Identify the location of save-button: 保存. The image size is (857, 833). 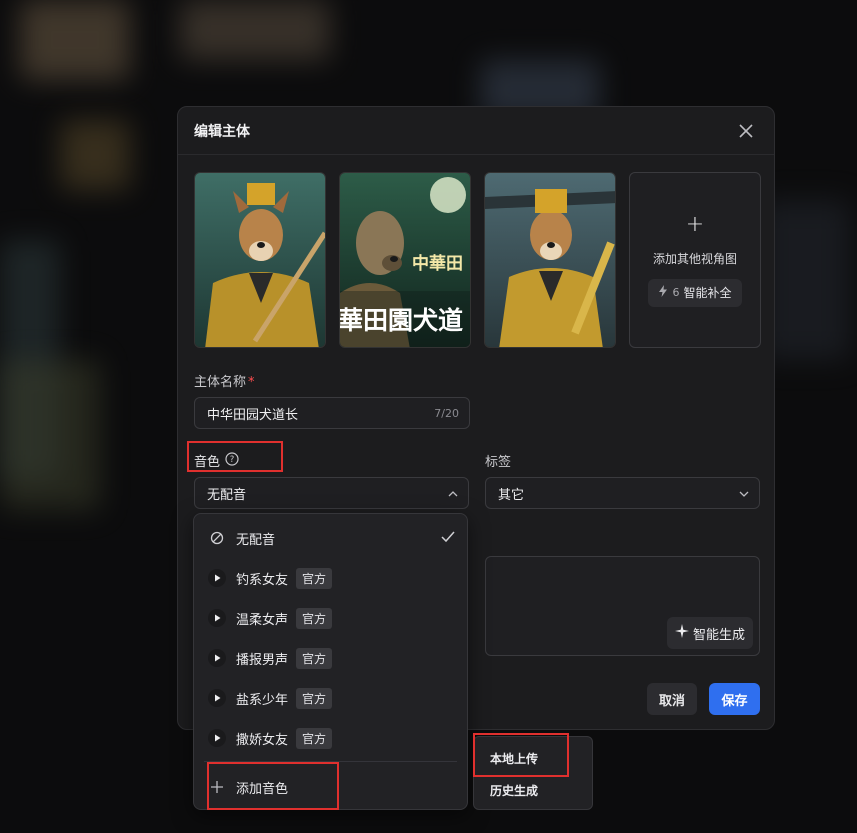
(734, 699).